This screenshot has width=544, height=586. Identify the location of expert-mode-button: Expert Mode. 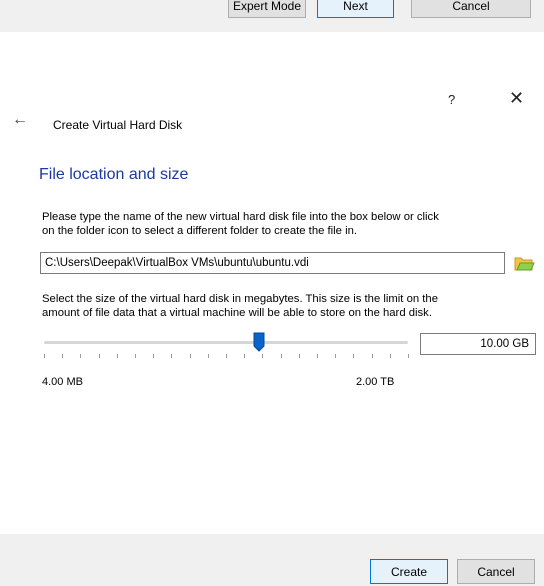
(267, 9).